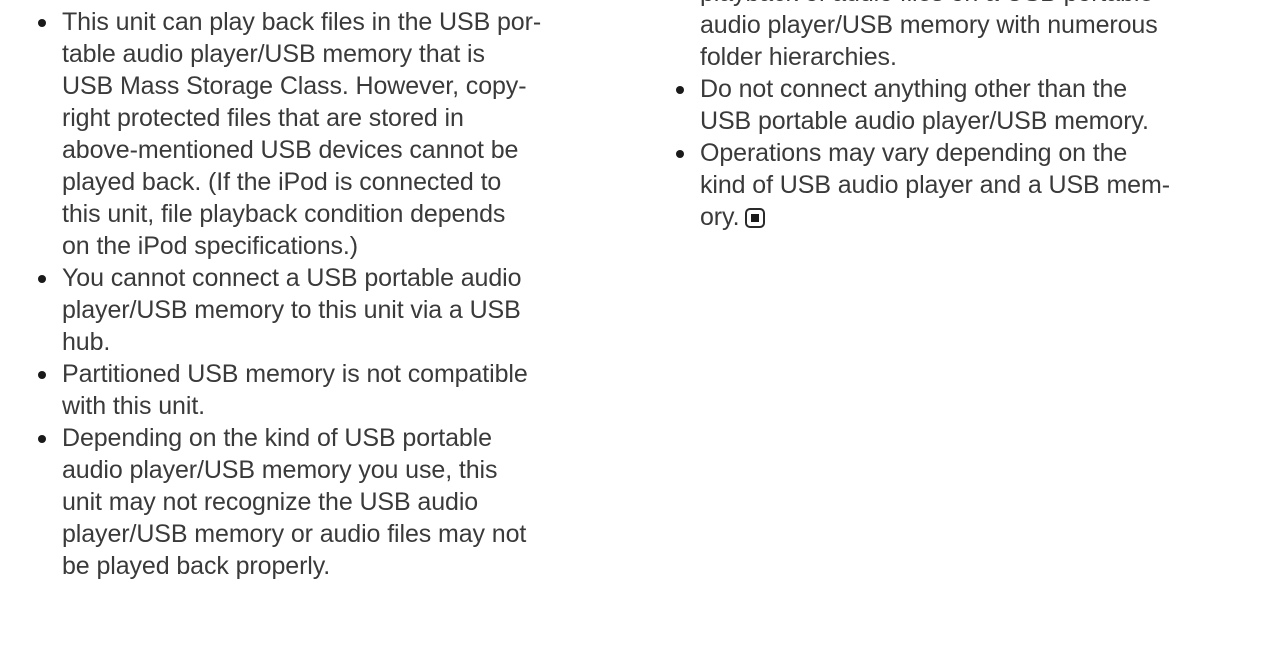 The image size is (1273, 669). What do you see at coordinates (86, 342) in the screenshot?
I see `item-text: hub.` at bounding box center [86, 342].